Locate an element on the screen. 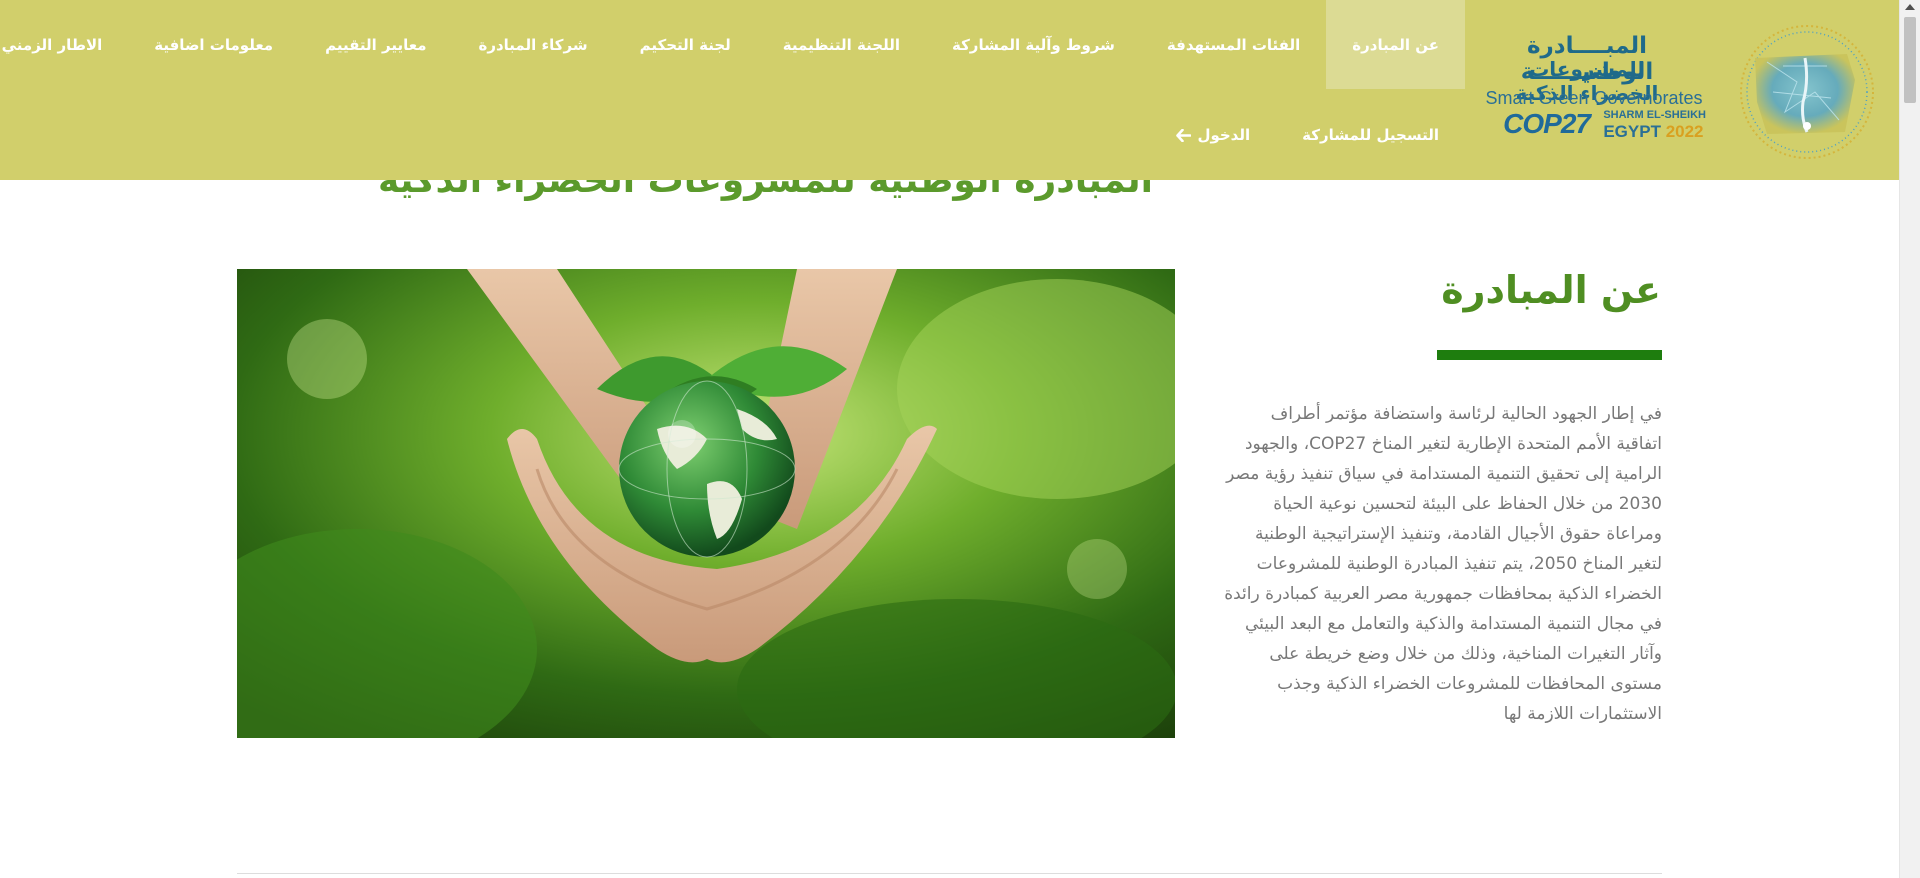 The height and width of the screenshot is (878, 1920). arrow-left-icon is located at coordinates (1184, 135).